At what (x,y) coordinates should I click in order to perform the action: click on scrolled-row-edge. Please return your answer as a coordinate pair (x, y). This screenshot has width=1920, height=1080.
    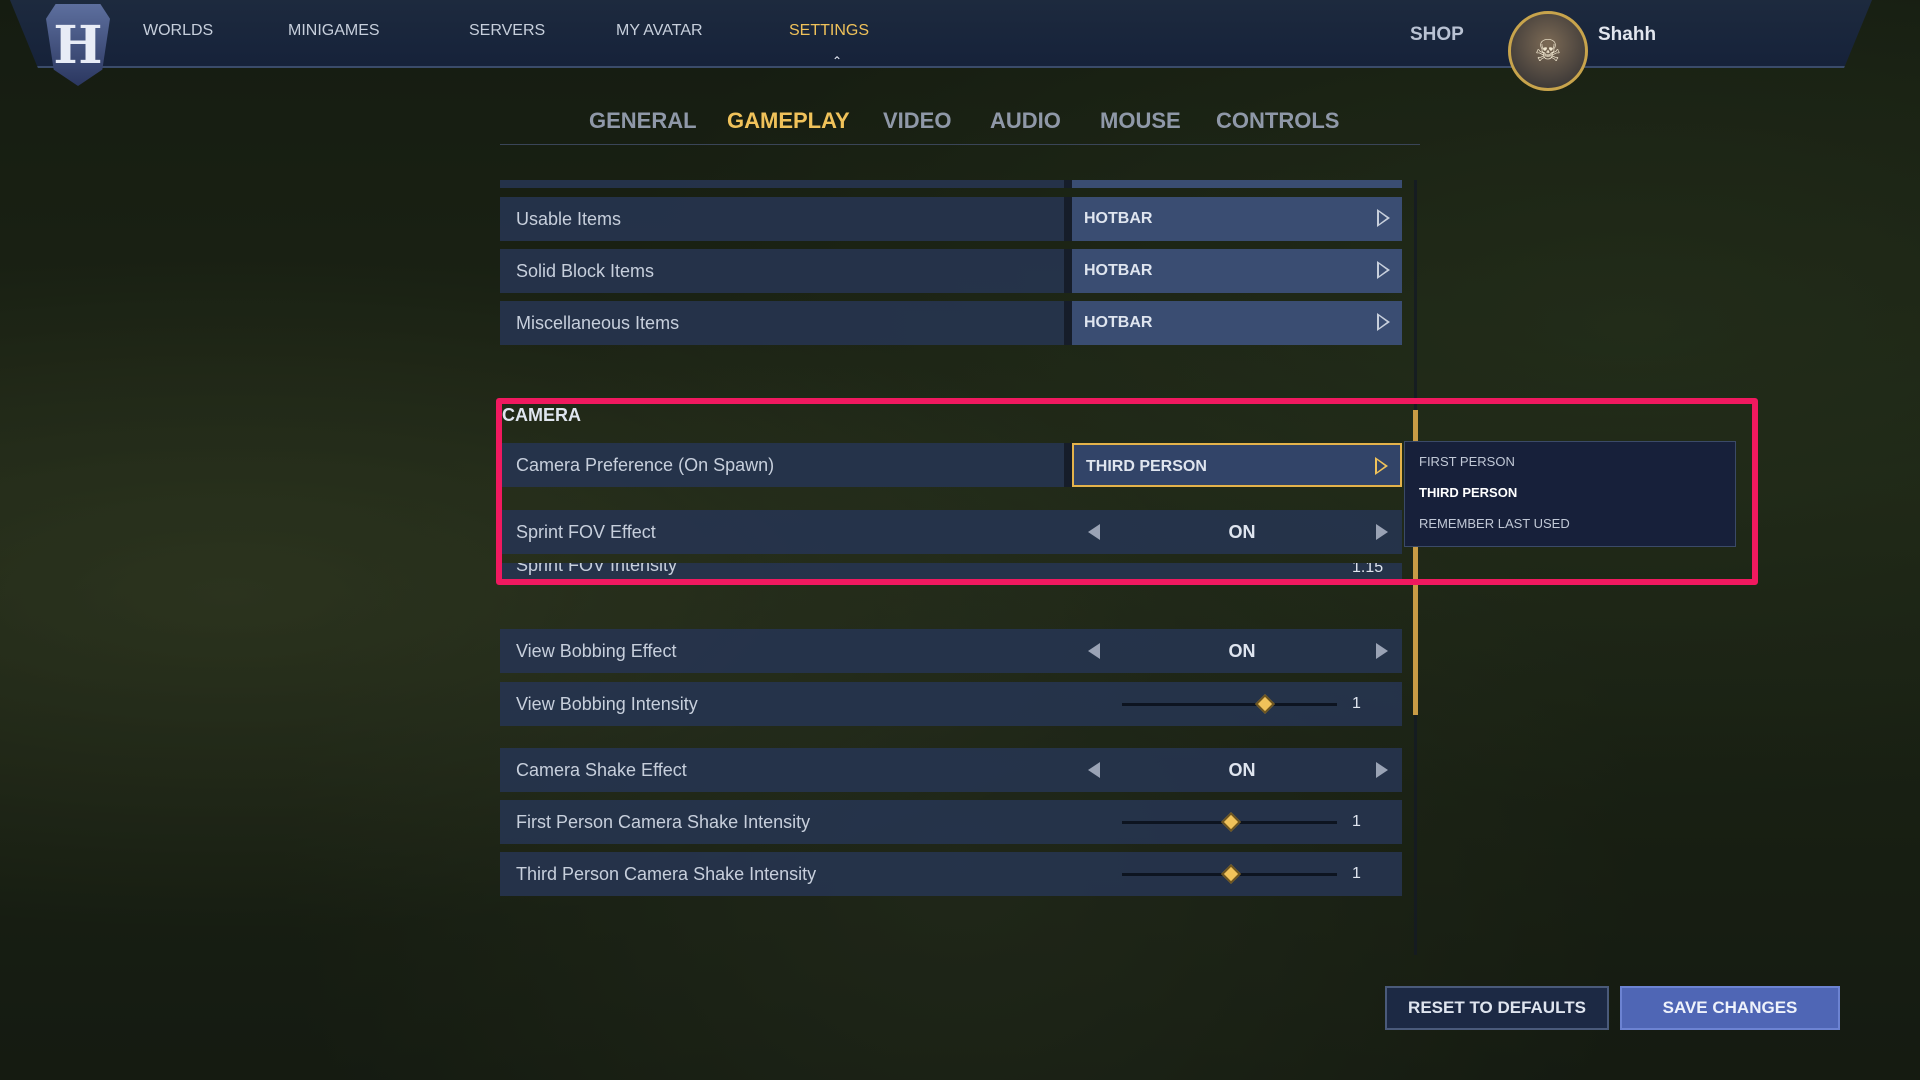
    Looking at the image, I should click on (951, 184).